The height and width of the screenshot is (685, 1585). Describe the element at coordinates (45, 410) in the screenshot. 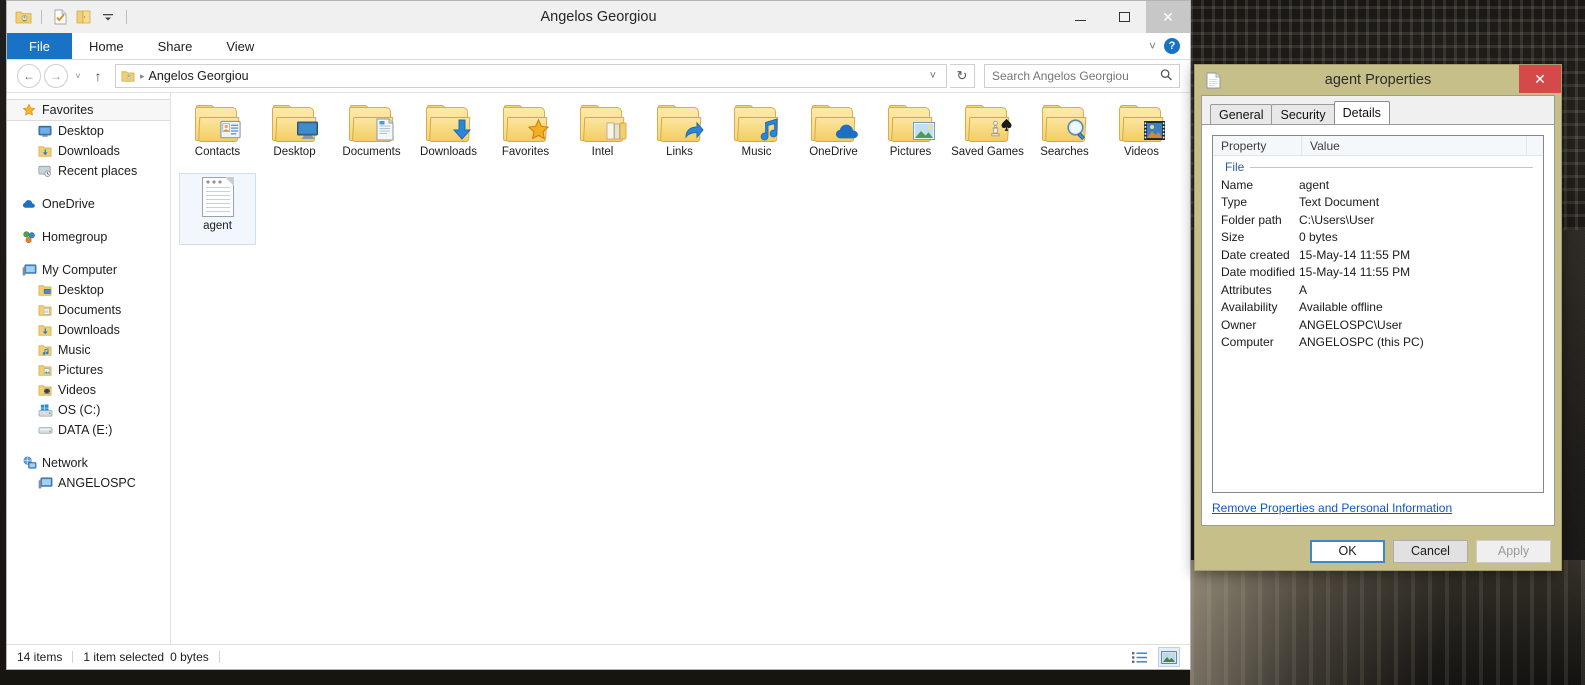

I see `windows-drive-icon` at that location.